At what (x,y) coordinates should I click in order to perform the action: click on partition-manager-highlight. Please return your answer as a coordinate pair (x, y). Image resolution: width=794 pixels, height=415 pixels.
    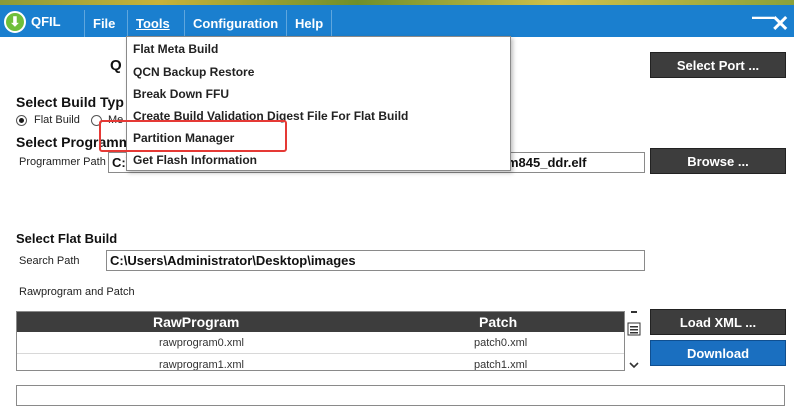
    Looking at the image, I should click on (193, 136).